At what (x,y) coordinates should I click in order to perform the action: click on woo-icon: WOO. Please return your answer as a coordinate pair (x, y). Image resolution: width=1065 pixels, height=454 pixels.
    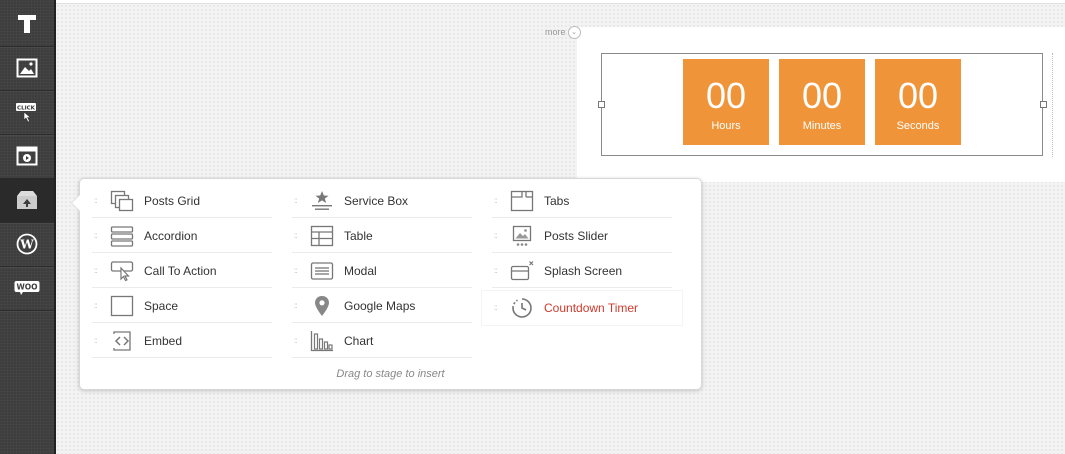
    Looking at the image, I should click on (27, 288).